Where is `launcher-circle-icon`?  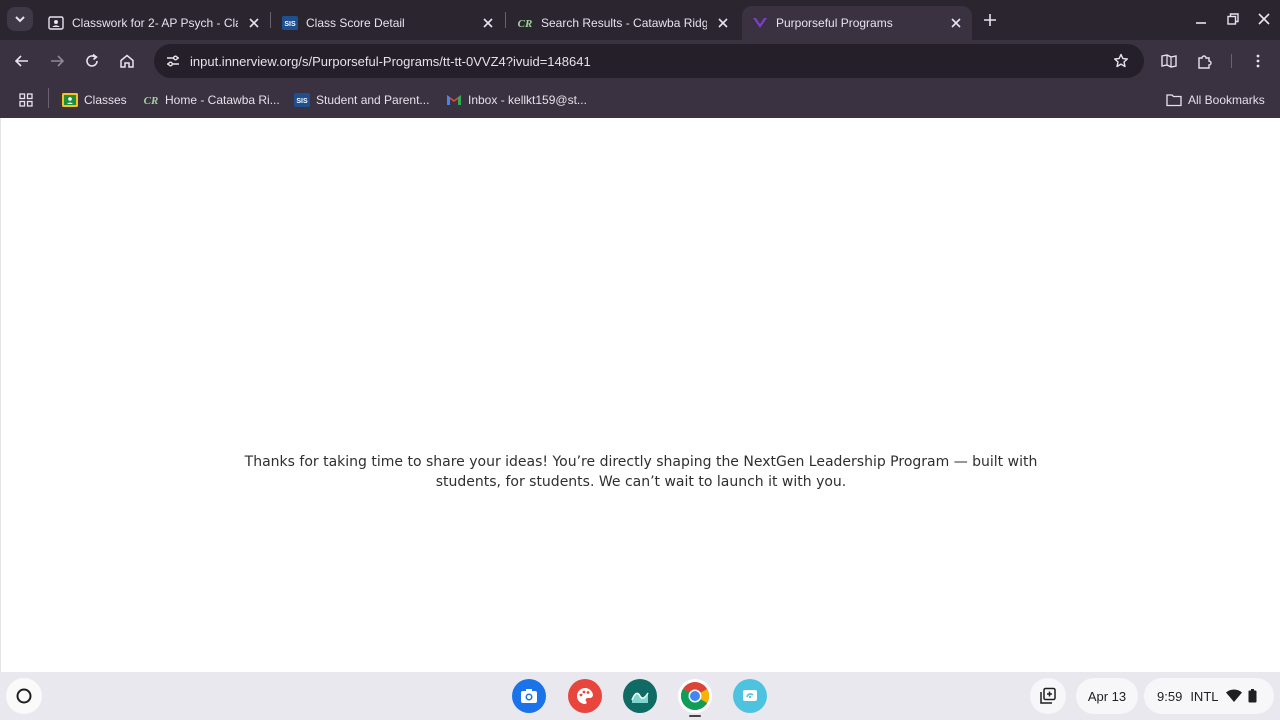
launcher-circle-icon is located at coordinates (24, 696).